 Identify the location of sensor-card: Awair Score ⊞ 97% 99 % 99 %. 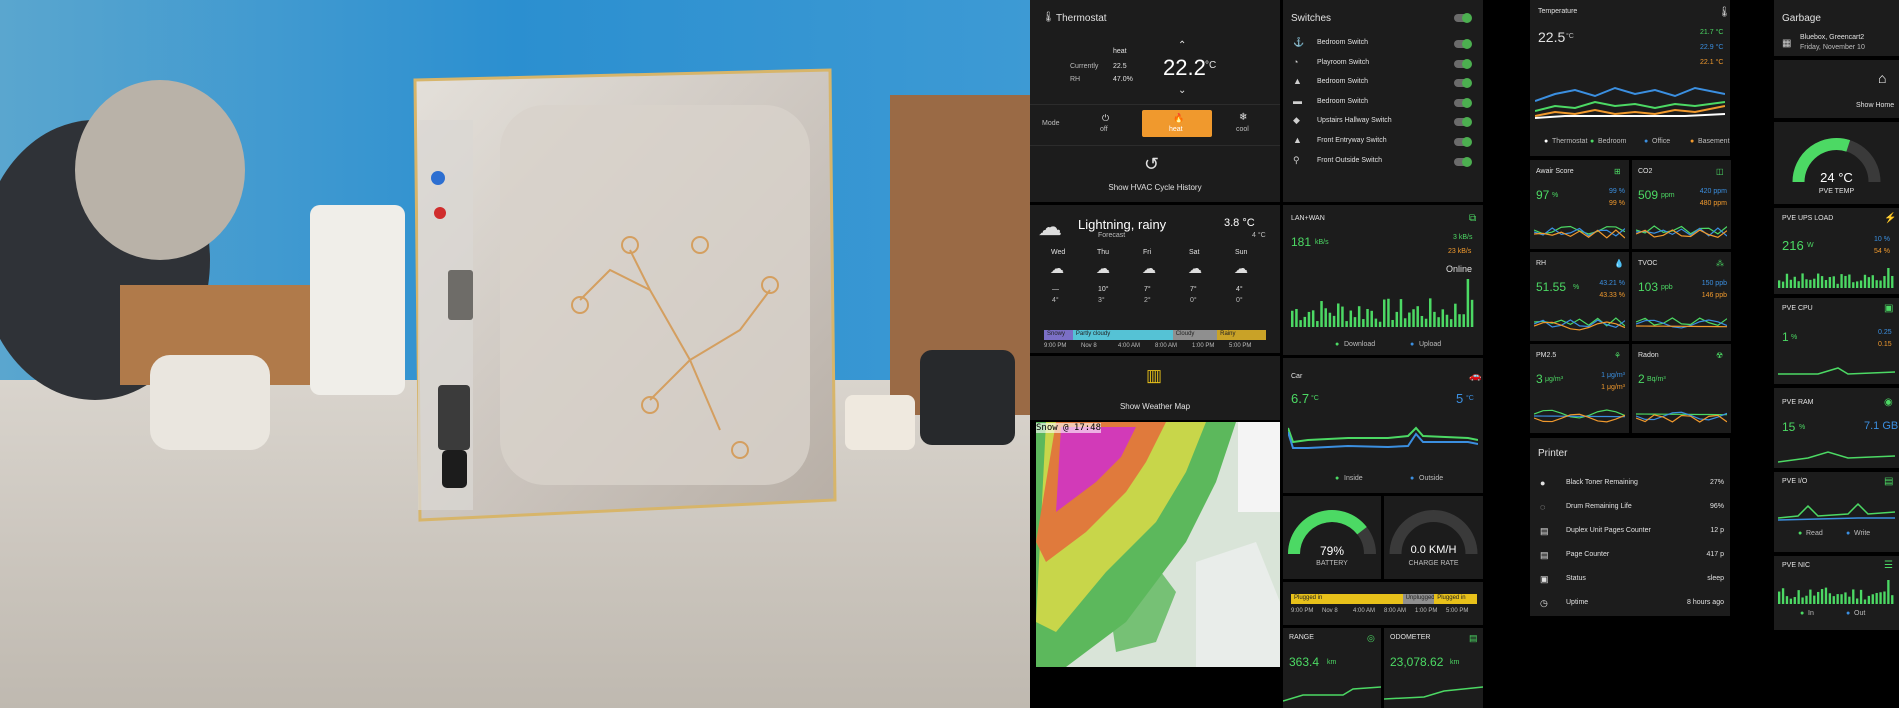
(1579, 204).